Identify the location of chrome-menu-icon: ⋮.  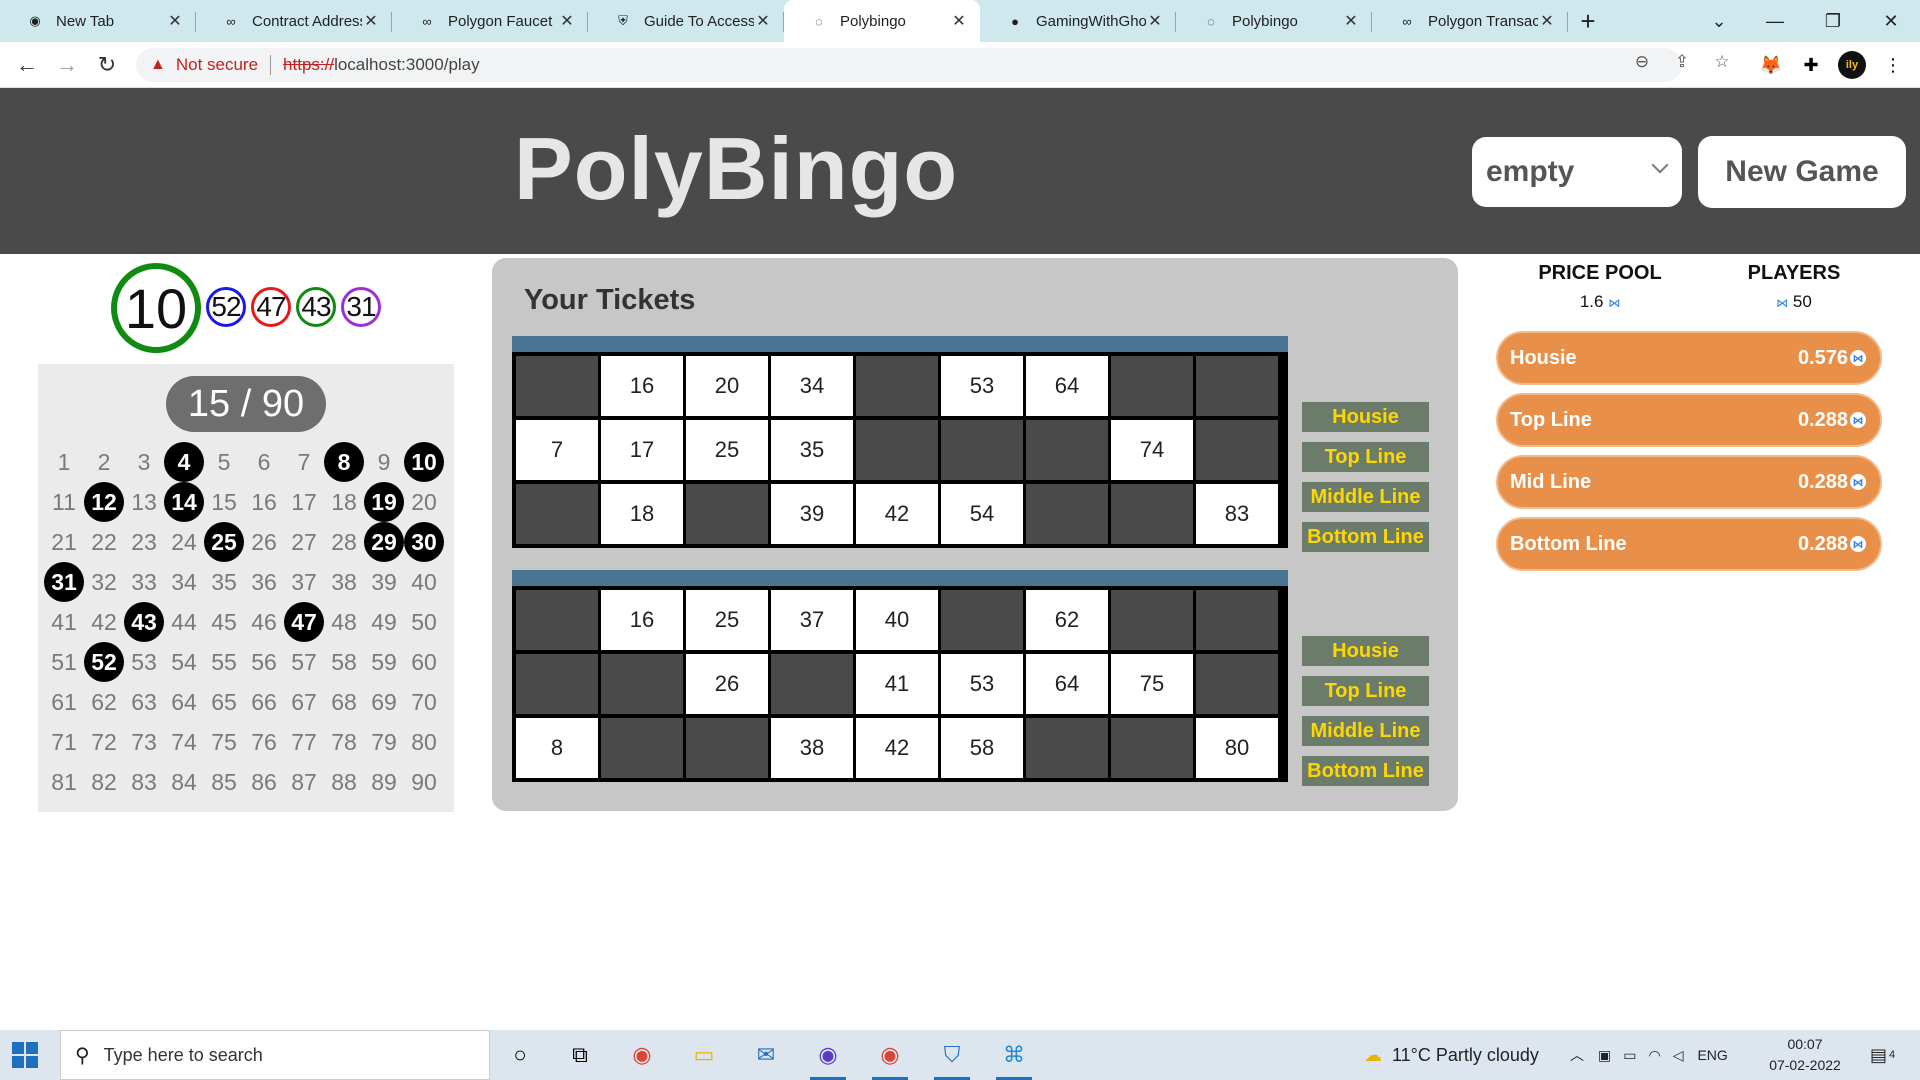
(1893, 65).